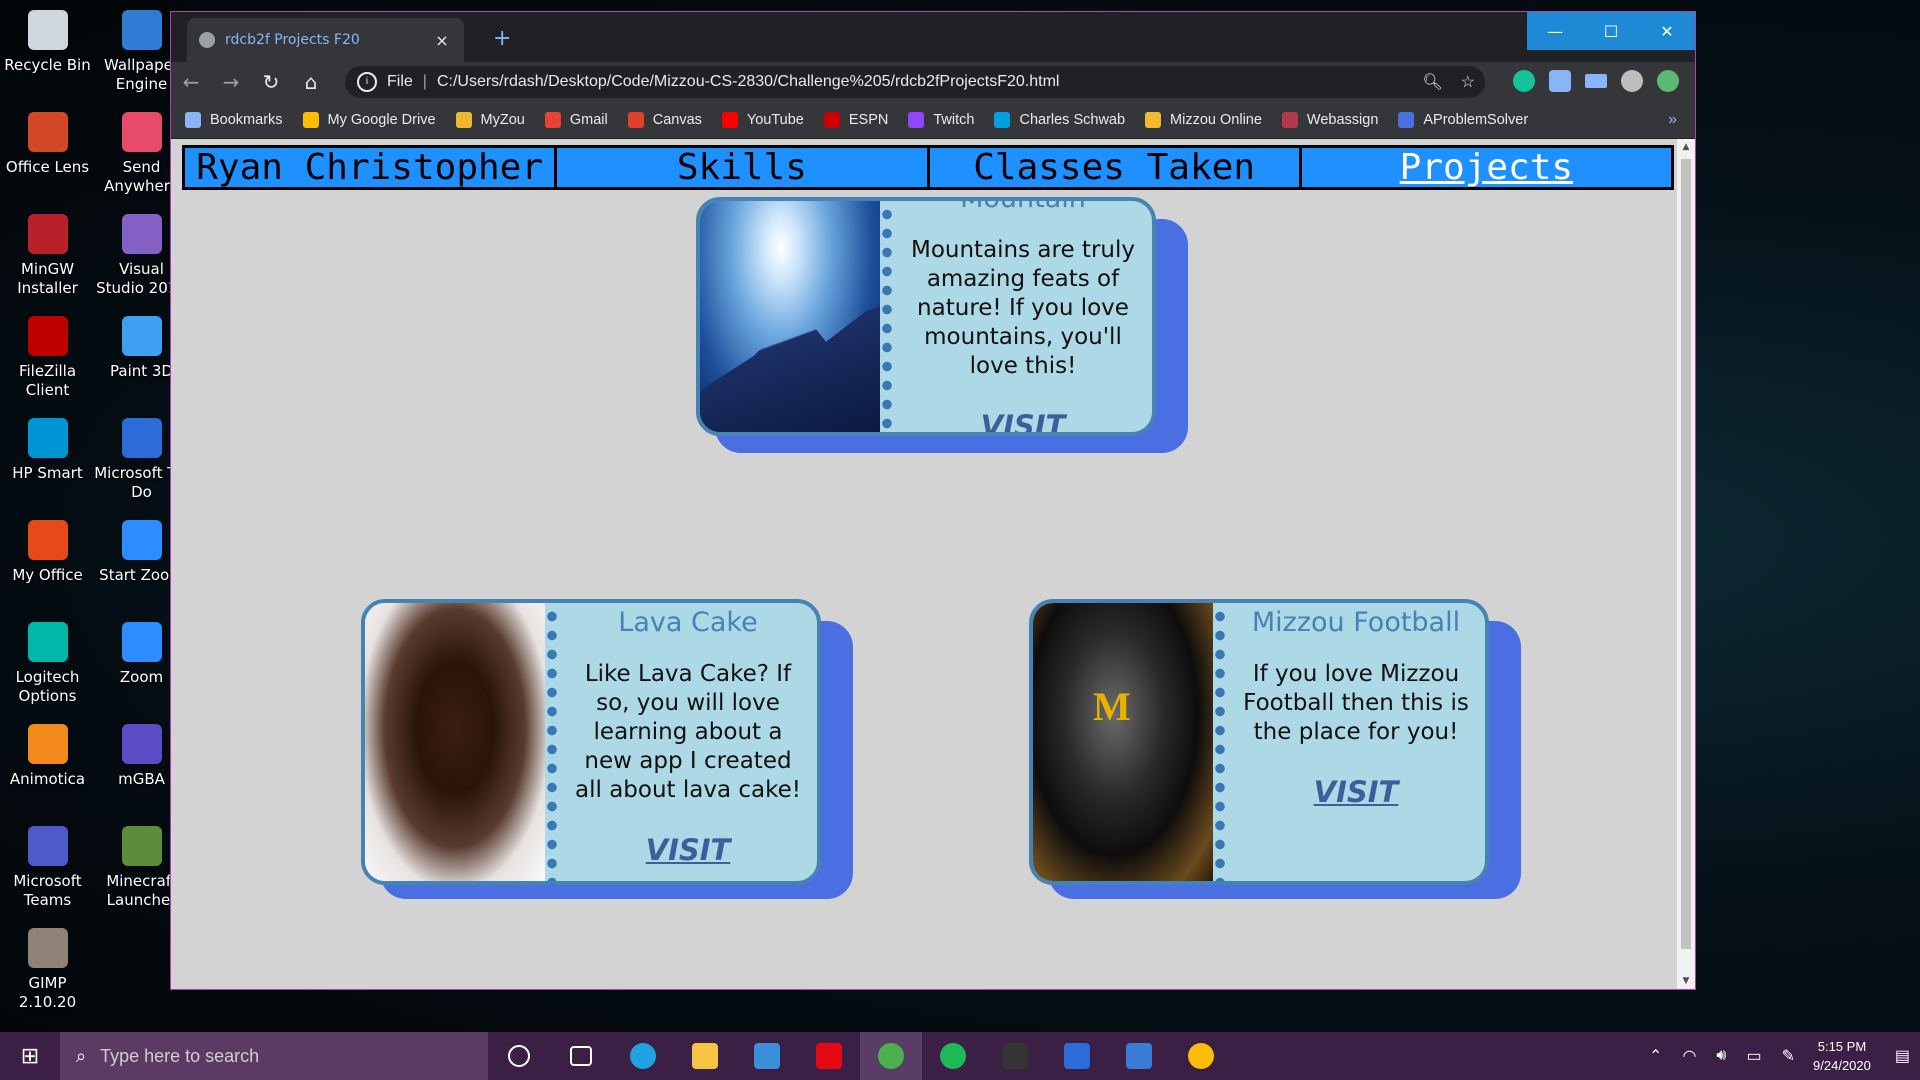 The height and width of the screenshot is (1080, 1920). What do you see at coordinates (490, 120) in the screenshot?
I see `bookmark-item: MyZou` at bounding box center [490, 120].